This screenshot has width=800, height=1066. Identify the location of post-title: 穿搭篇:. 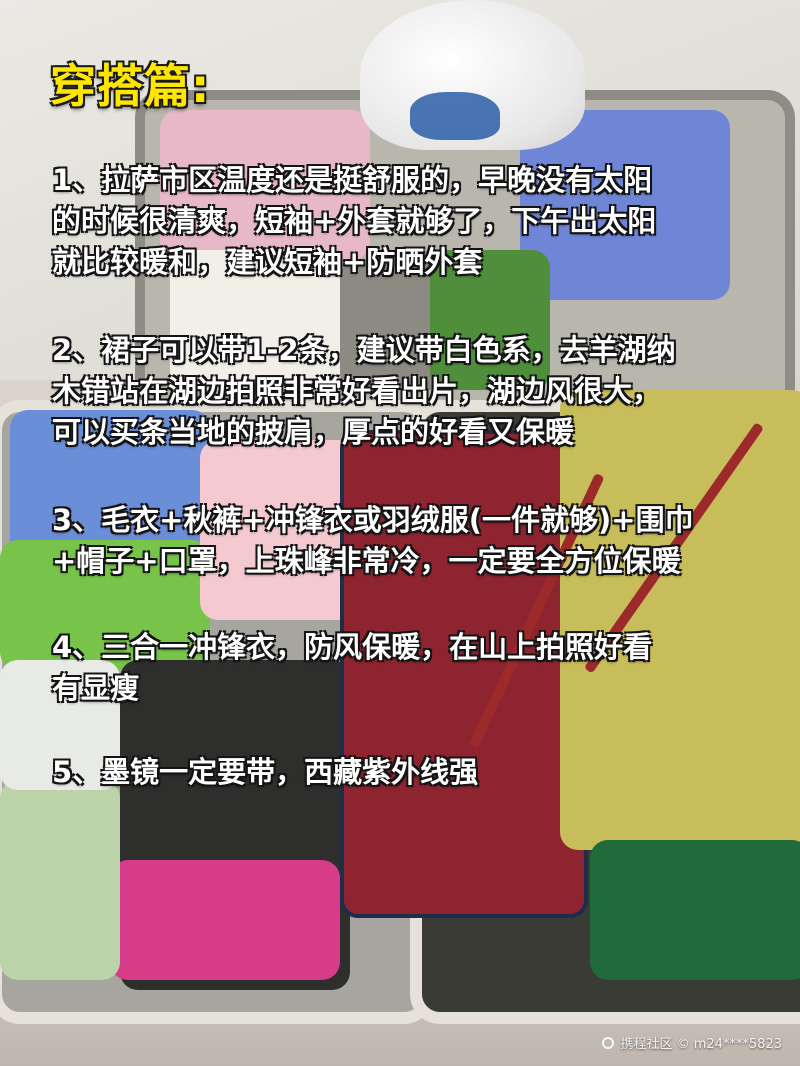
(130, 86).